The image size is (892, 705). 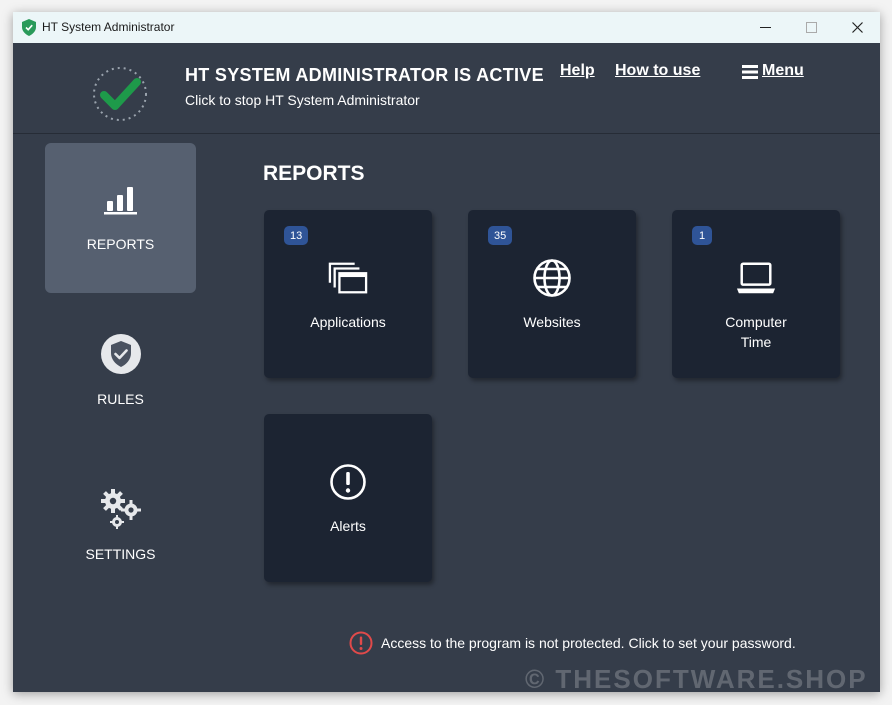 I want to click on tile-label-line2: Time, so click(x=756, y=342).